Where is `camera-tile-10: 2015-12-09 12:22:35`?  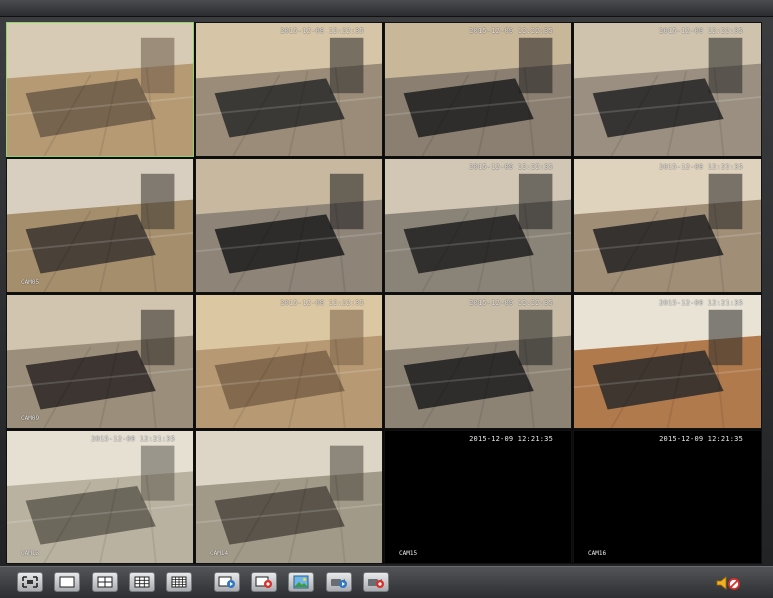 camera-tile-10: 2015-12-09 12:22:35 is located at coordinates (289, 361).